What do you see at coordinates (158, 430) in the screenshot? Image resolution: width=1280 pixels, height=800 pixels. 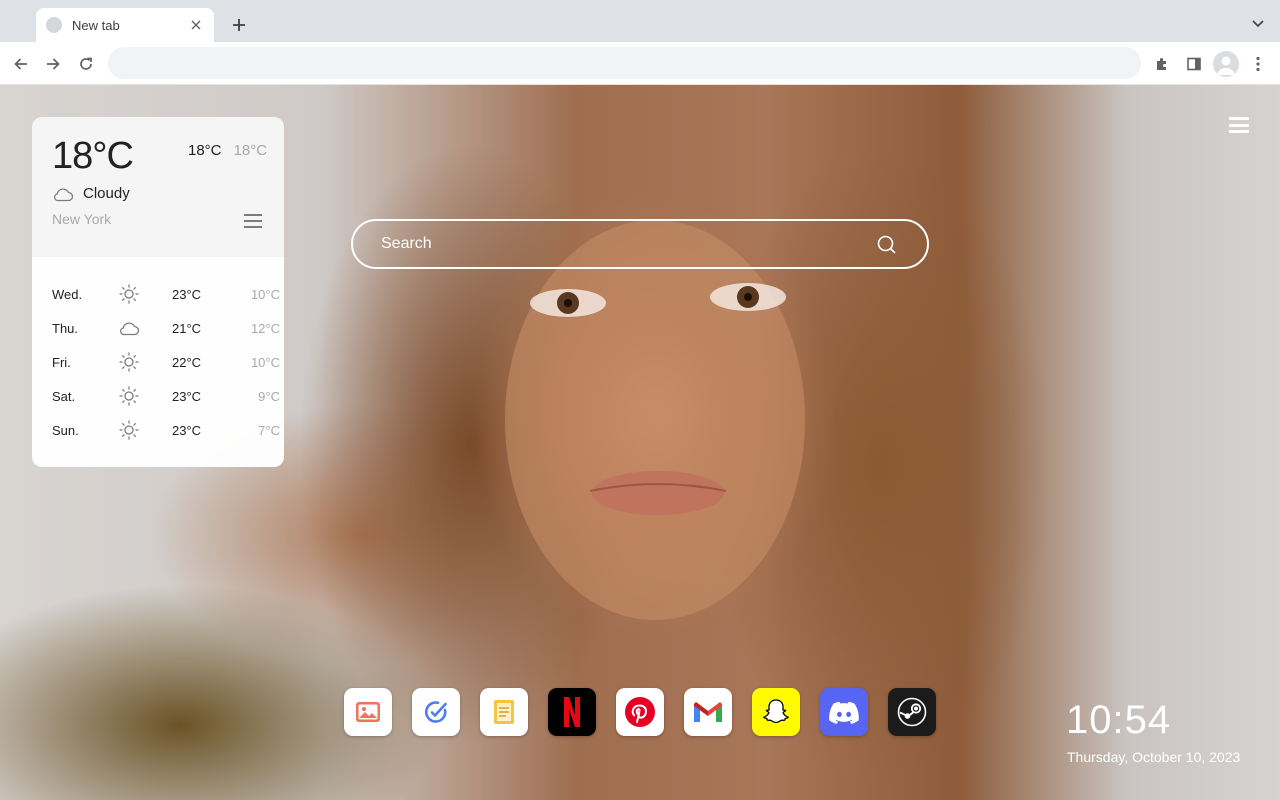 I see `forecast-row: Sun. 23°C 7°C` at bounding box center [158, 430].